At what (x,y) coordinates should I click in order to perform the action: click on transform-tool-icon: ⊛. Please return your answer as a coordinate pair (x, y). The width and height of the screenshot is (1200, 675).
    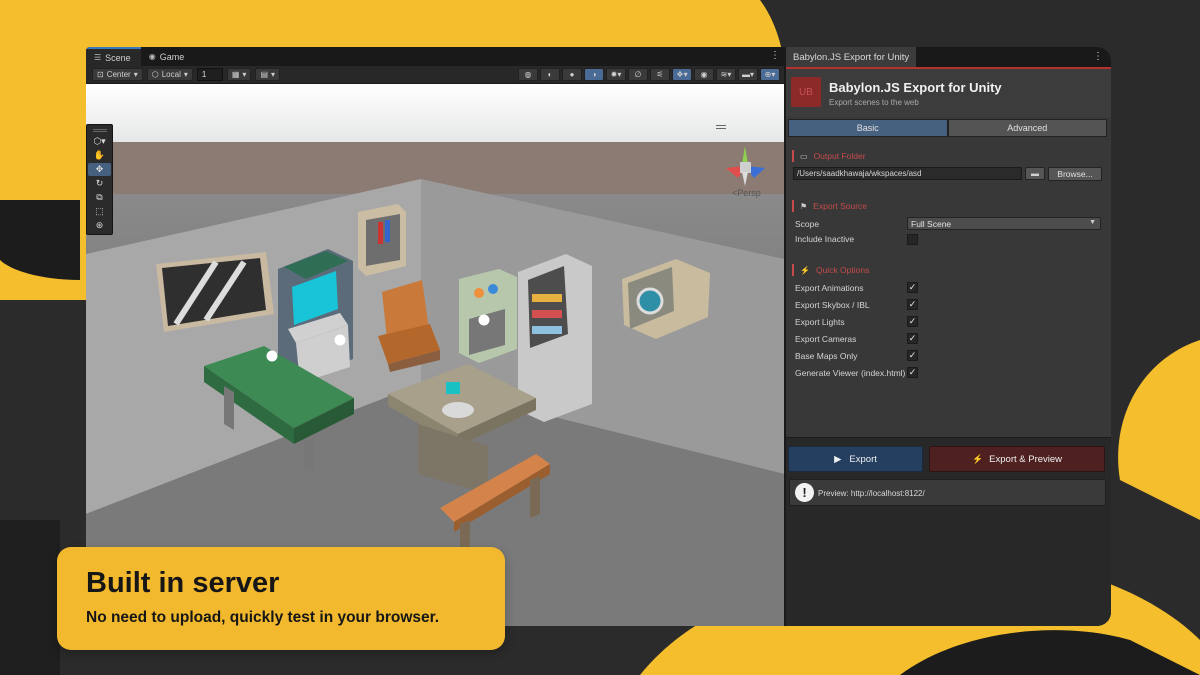
    Looking at the image, I should click on (99, 225).